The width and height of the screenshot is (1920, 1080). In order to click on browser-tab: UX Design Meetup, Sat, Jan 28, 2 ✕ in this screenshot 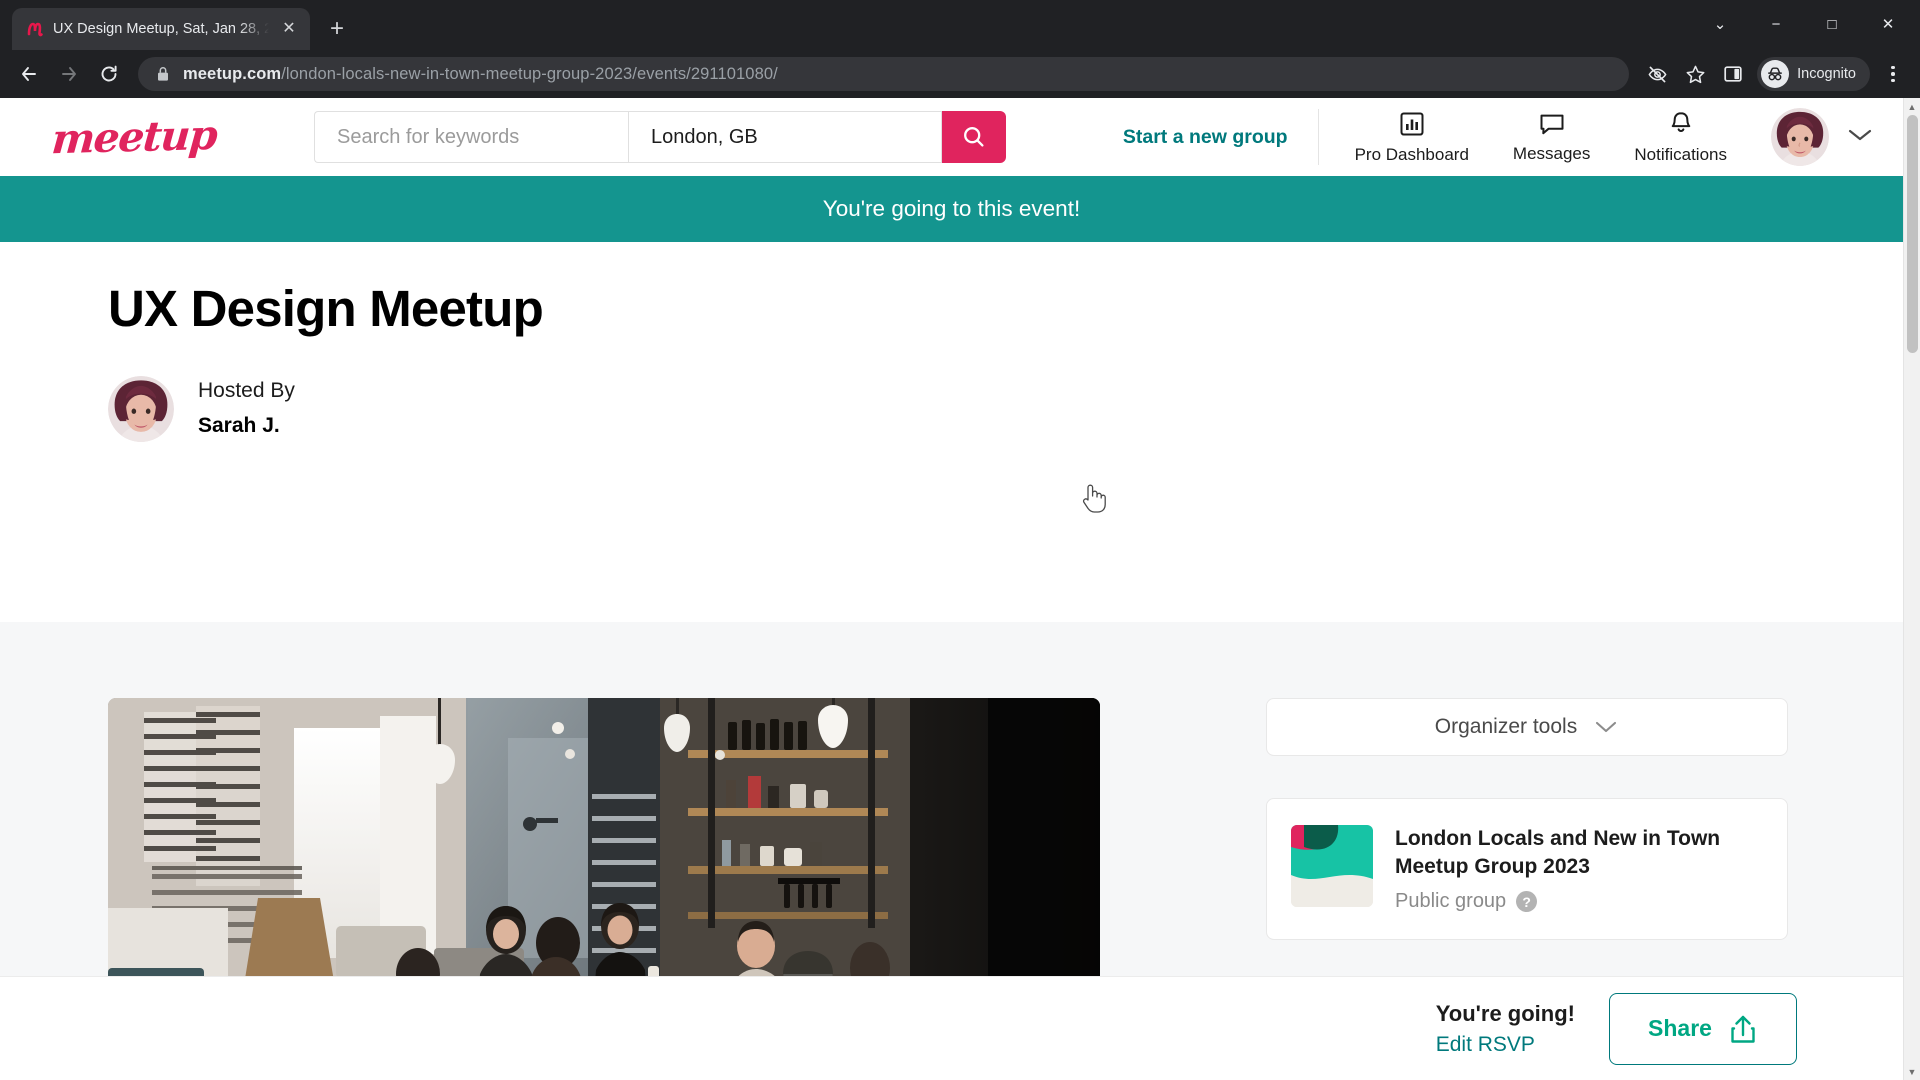, I will do `click(161, 29)`.